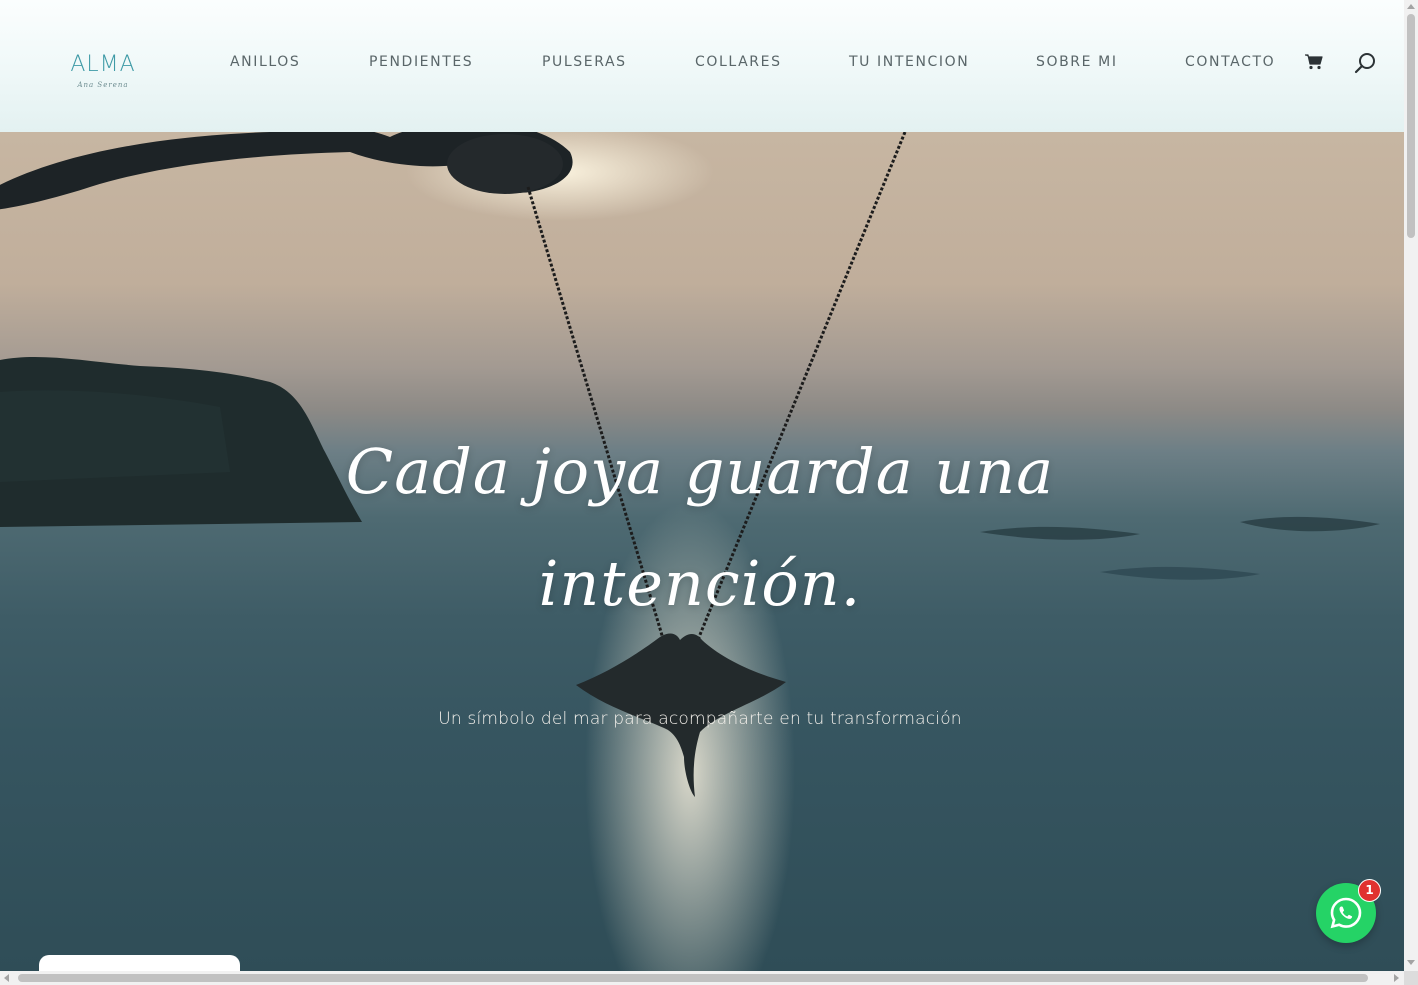  I want to click on nav-item-sobre-mi: SOBRE MI, so click(1077, 62).